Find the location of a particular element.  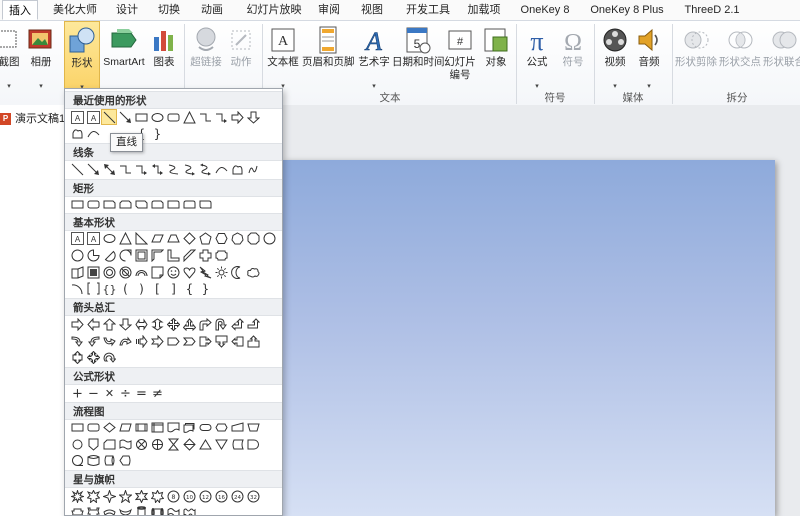

tab-onekey8: OneKey 8 is located at coordinates (545, 10).